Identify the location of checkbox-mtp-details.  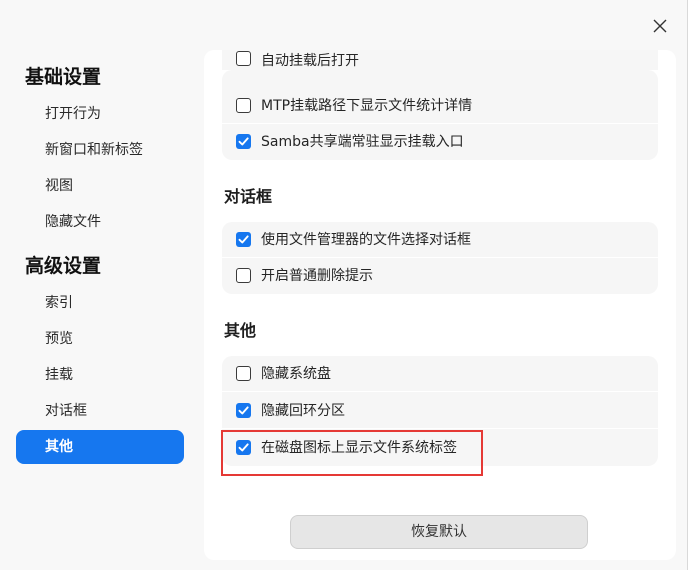
(243, 105).